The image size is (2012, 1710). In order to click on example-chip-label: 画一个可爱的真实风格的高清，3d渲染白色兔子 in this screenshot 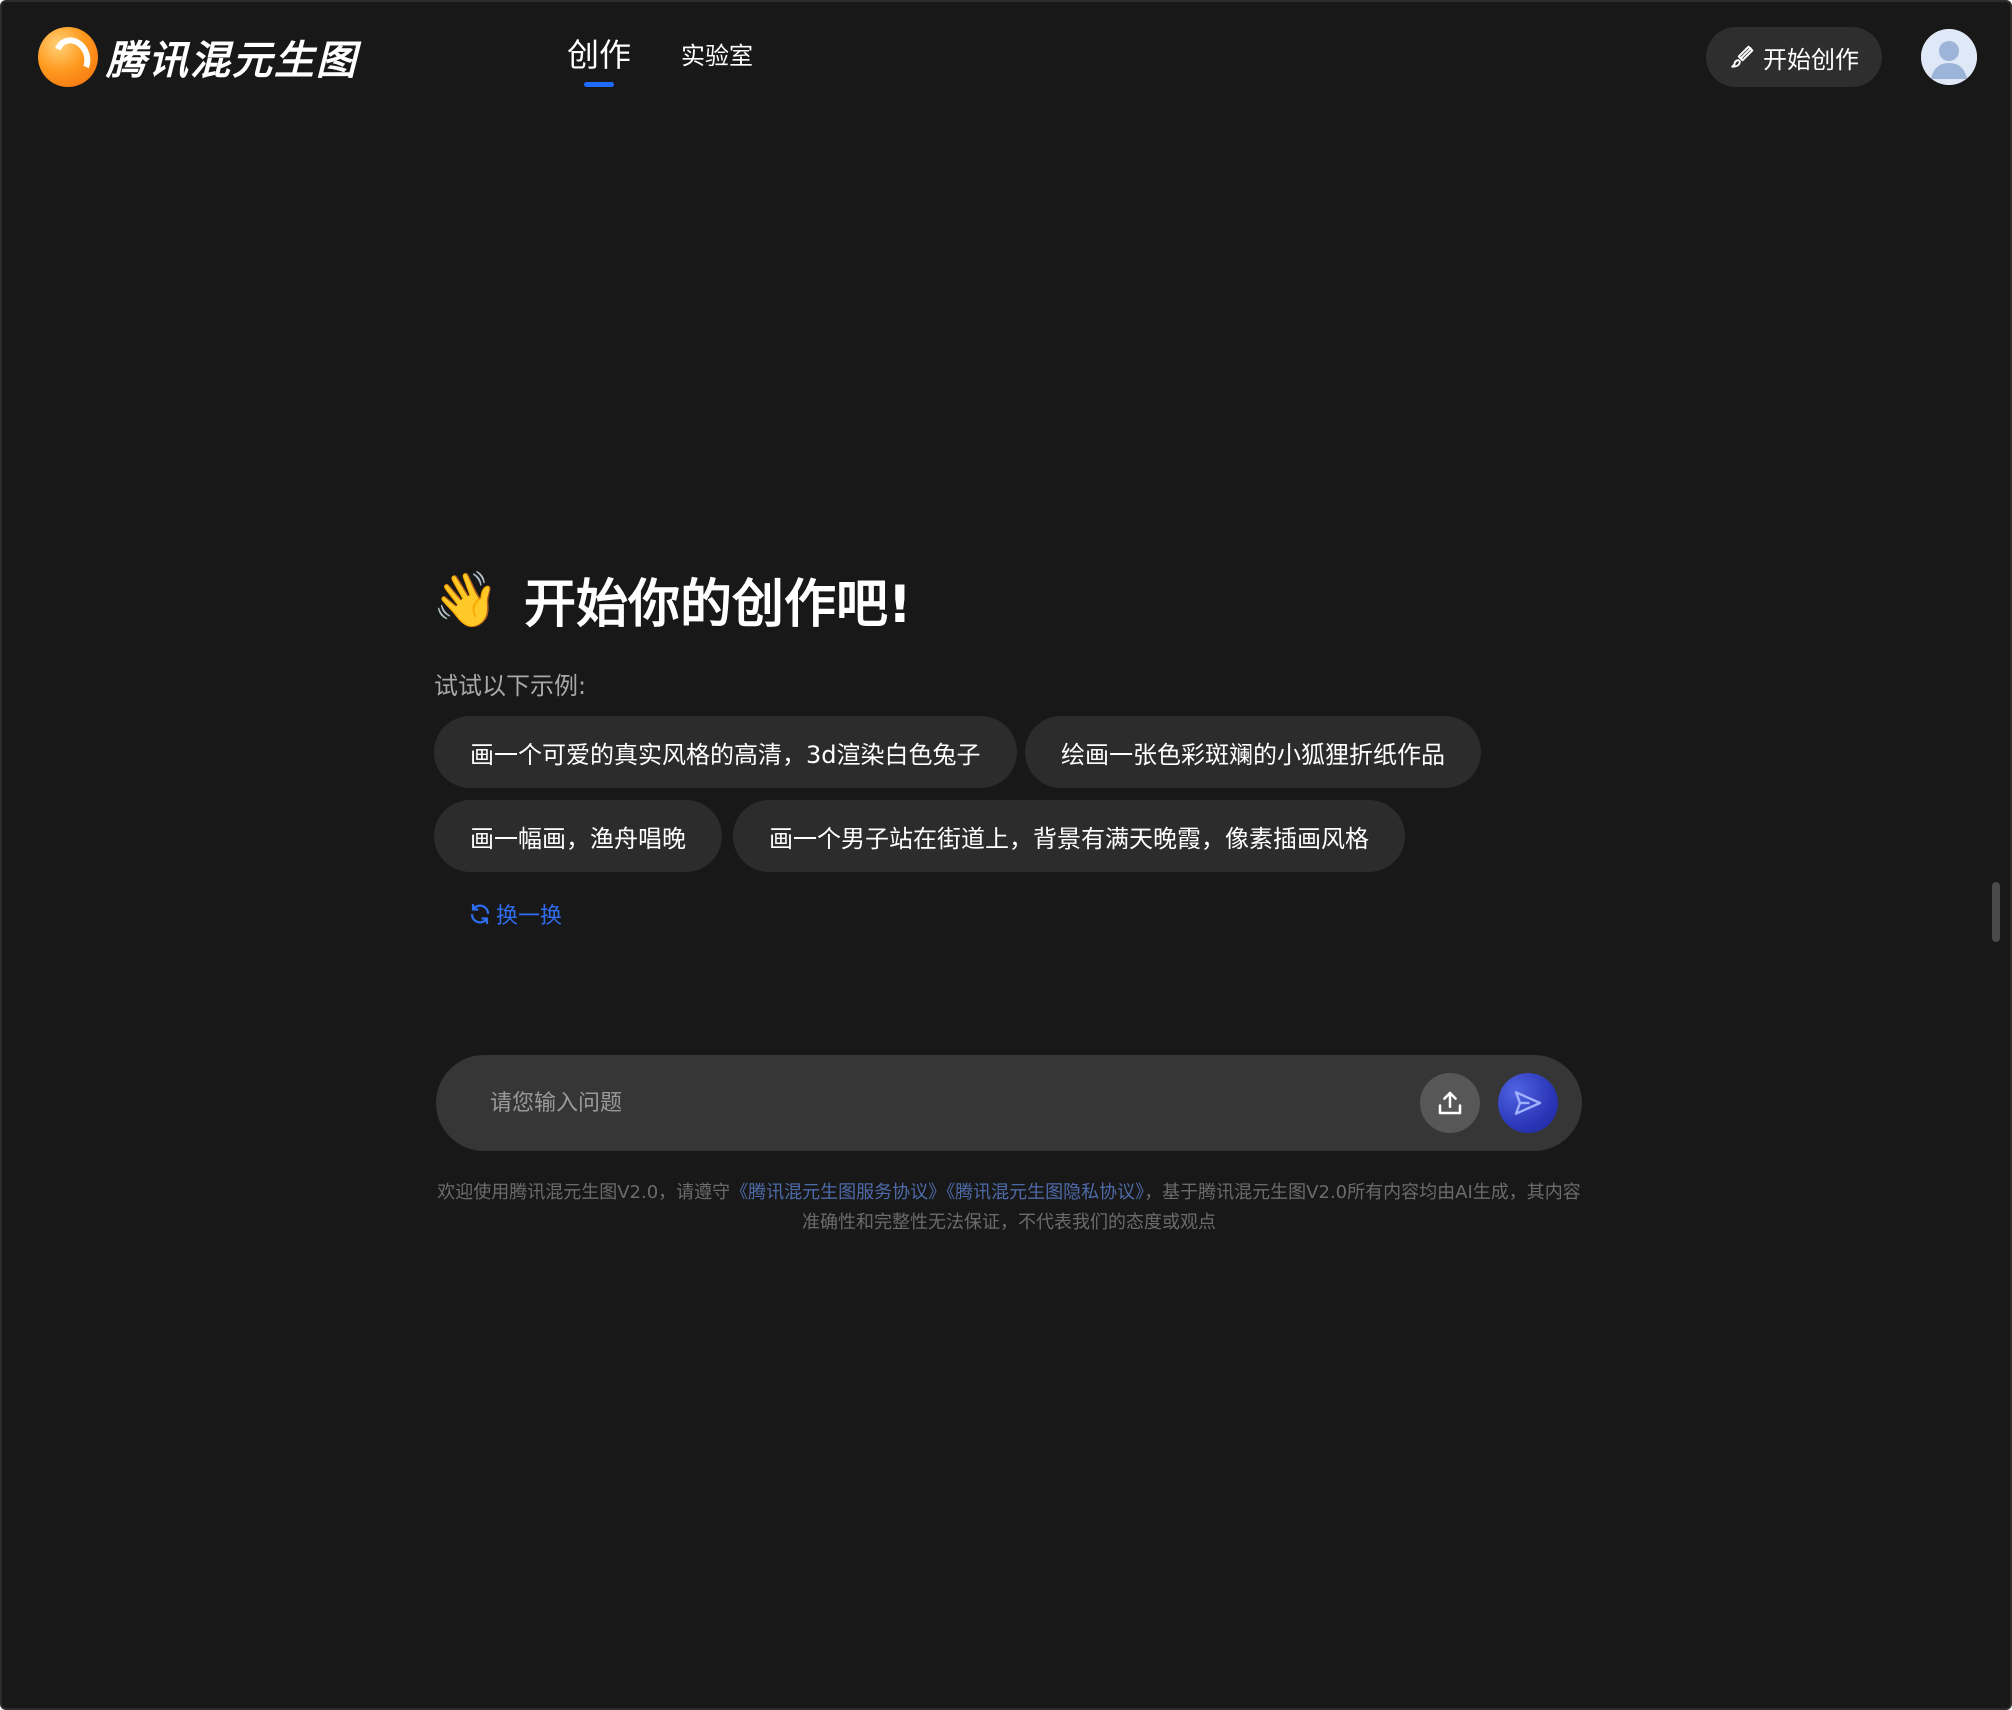, I will do `click(725, 754)`.